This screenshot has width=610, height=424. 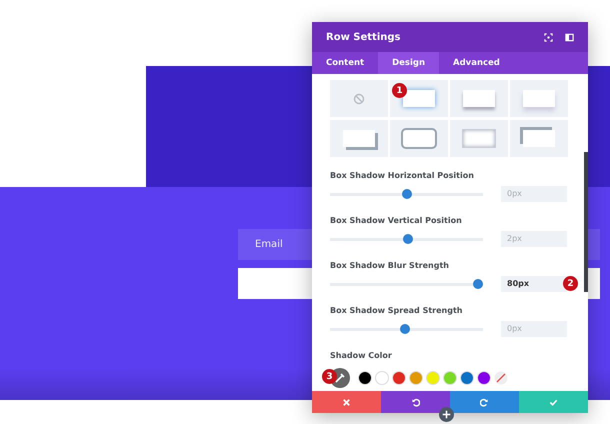 What do you see at coordinates (409, 63) in the screenshot?
I see `tab: Design` at bounding box center [409, 63].